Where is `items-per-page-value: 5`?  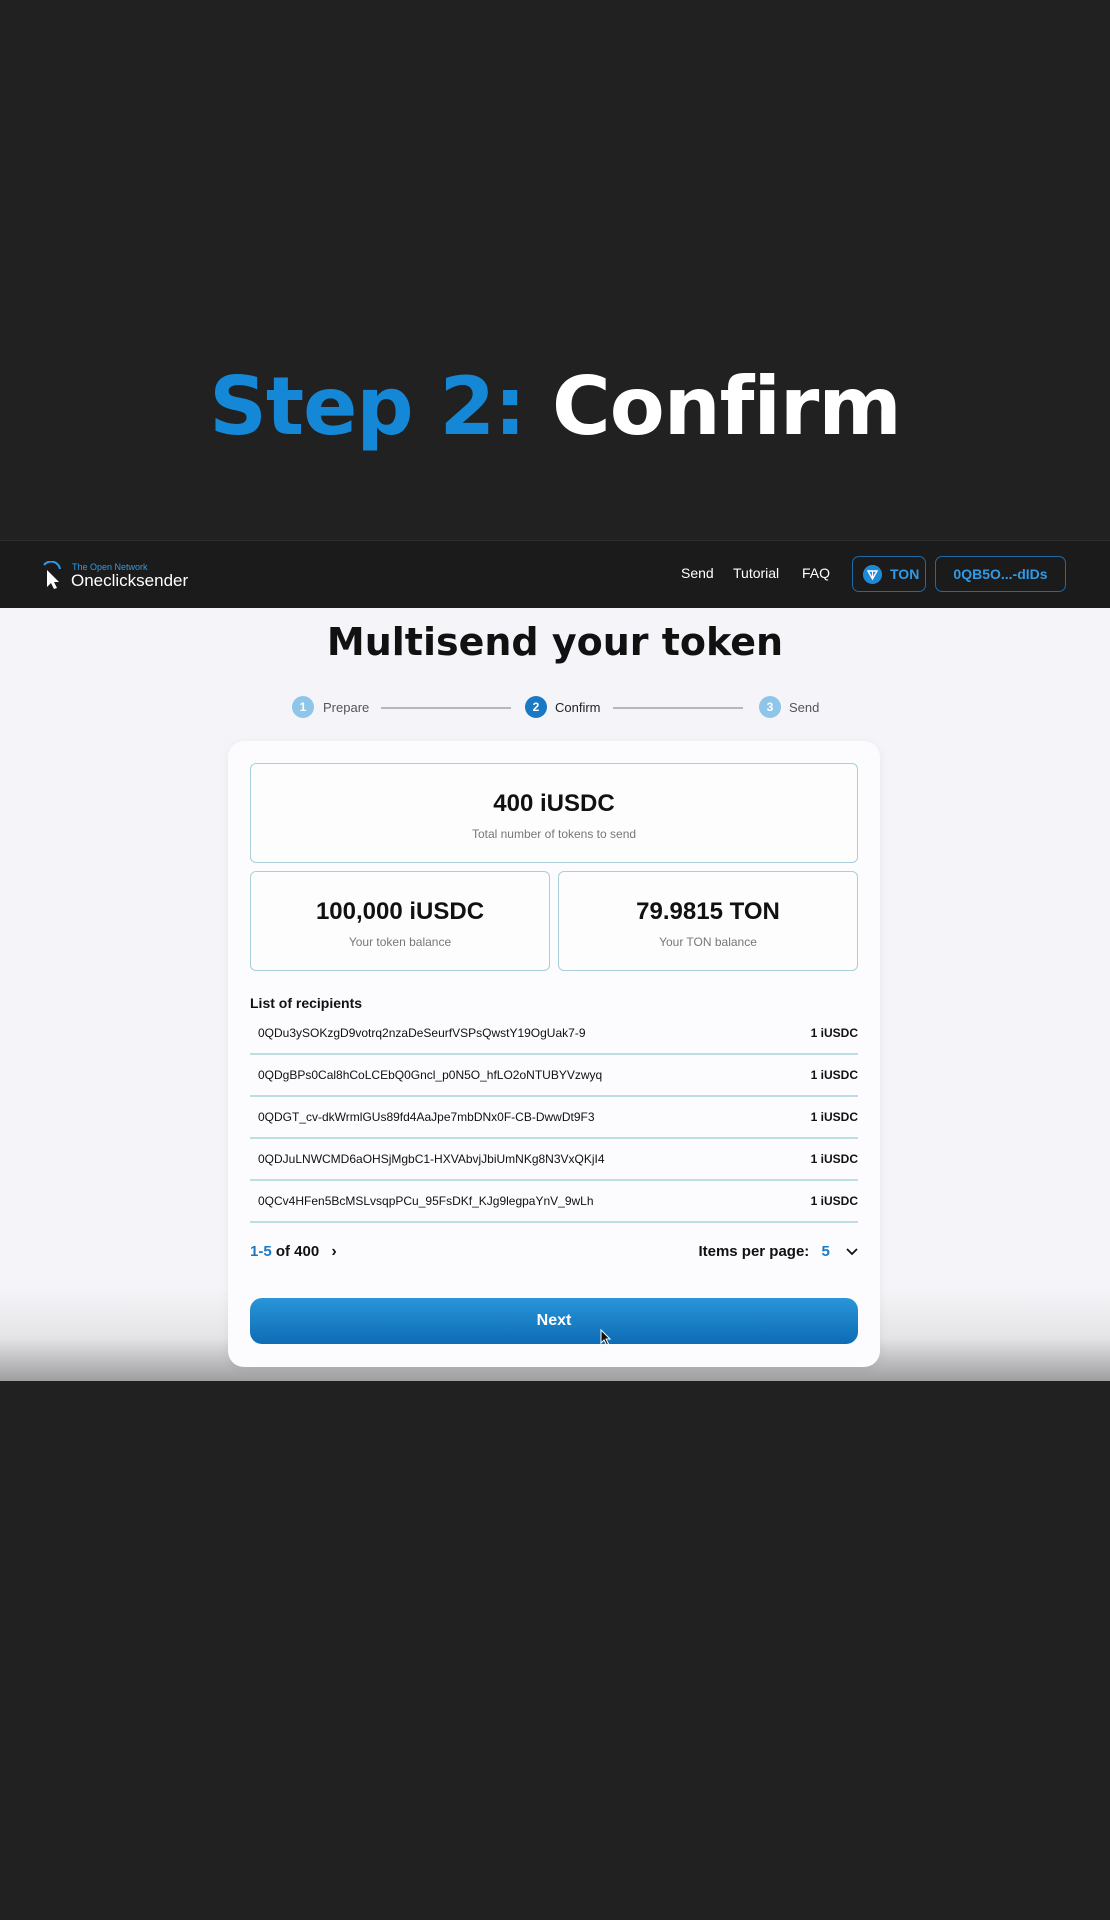
items-per-page-value: 5 is located at coordinates (825, 1251).